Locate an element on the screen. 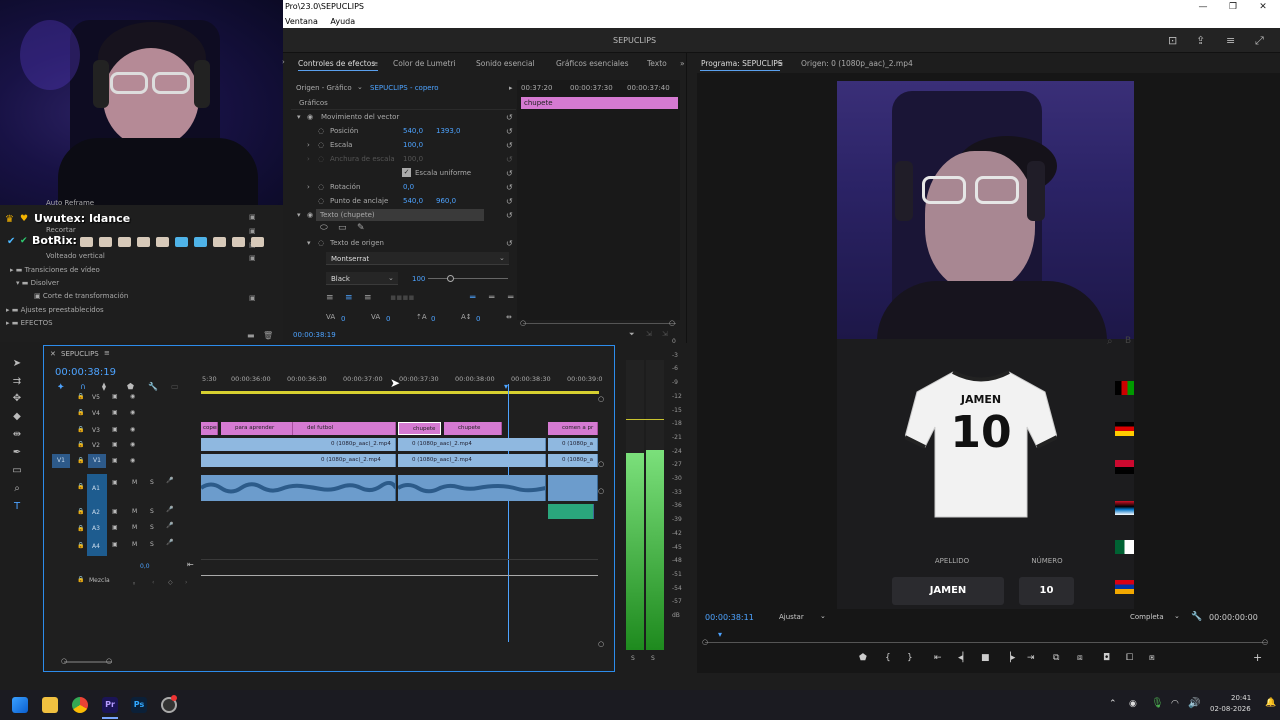 The height and width of the screenshot is (720, 1280). fit-select: Ajustar ⌄ is located at coordinates (802, 616).